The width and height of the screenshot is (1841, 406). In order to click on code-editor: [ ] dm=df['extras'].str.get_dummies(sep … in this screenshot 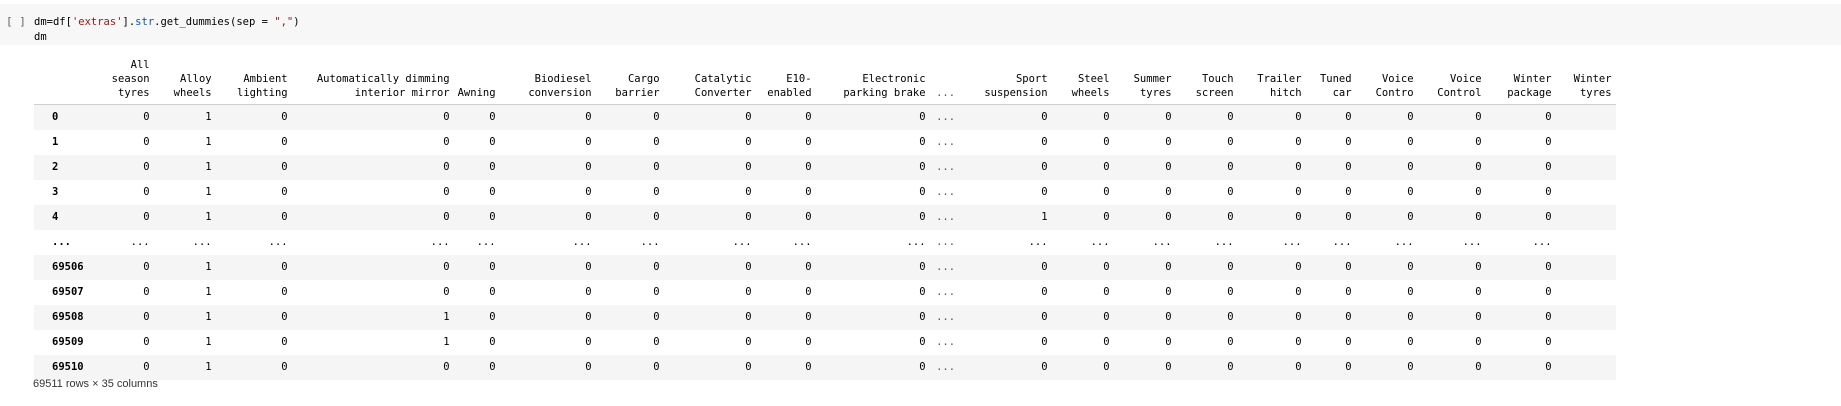, I will do `click(920, 24)`.